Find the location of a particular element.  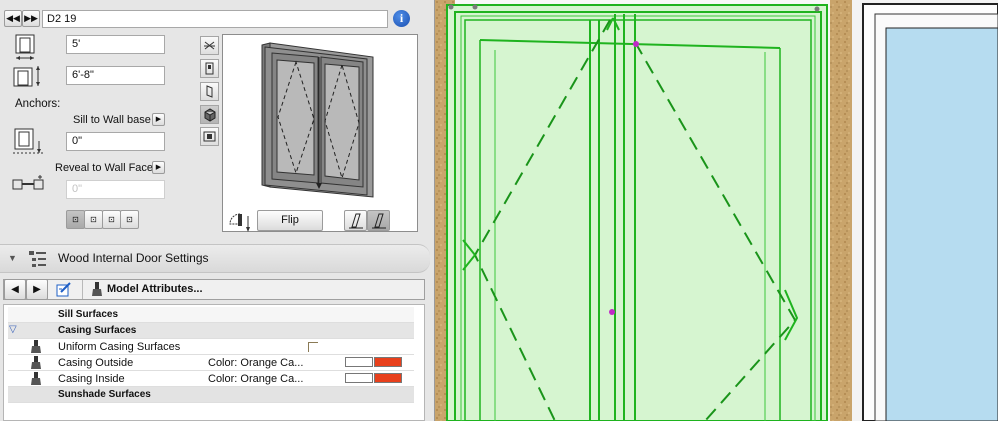

collapse-triangle-icon: ▼ is located at coordinates (12, 258).